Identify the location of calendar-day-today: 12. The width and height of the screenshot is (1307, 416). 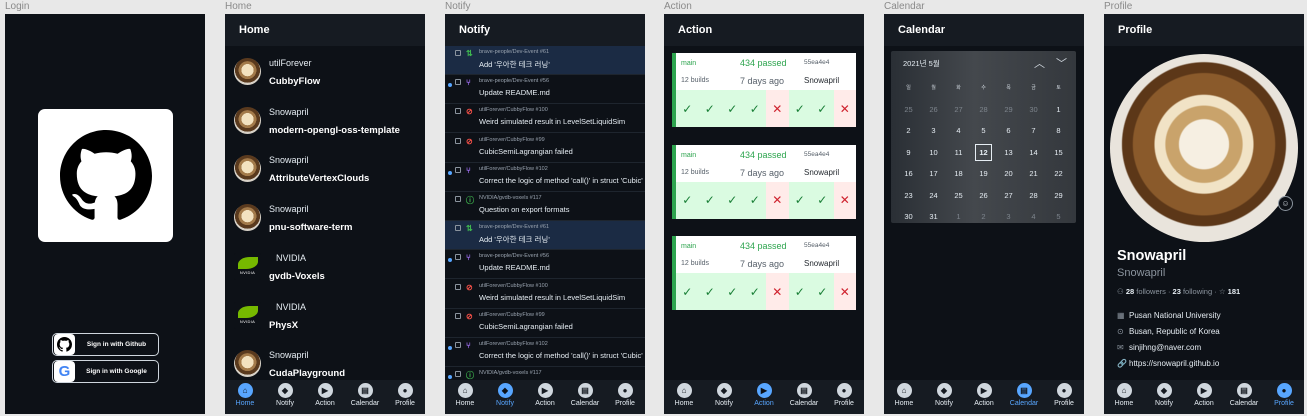
(983, 153).